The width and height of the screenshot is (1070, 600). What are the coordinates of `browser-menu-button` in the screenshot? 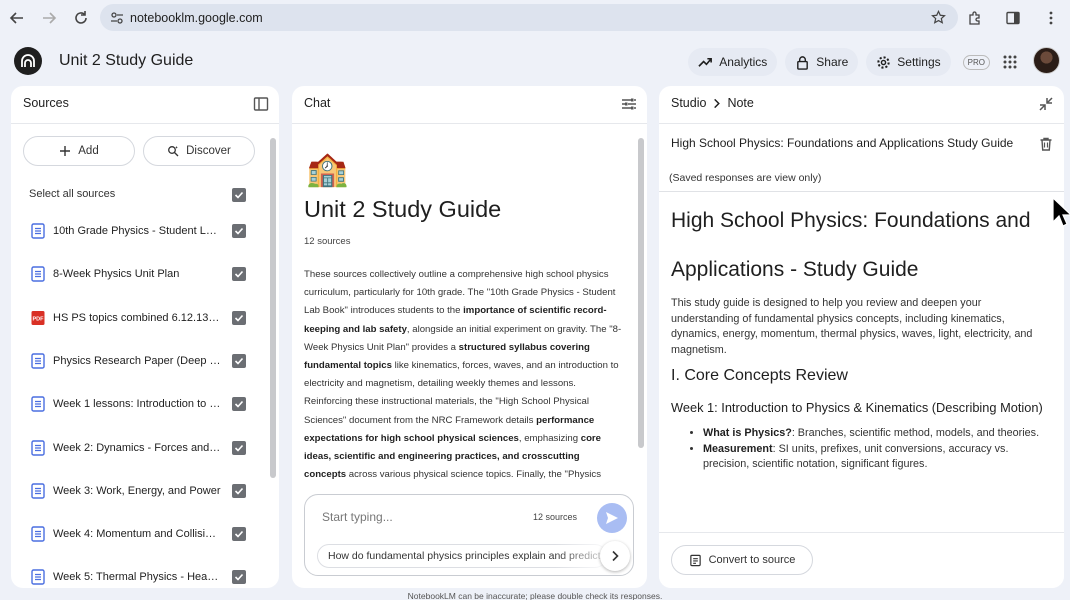 It's located at (1051, 18).